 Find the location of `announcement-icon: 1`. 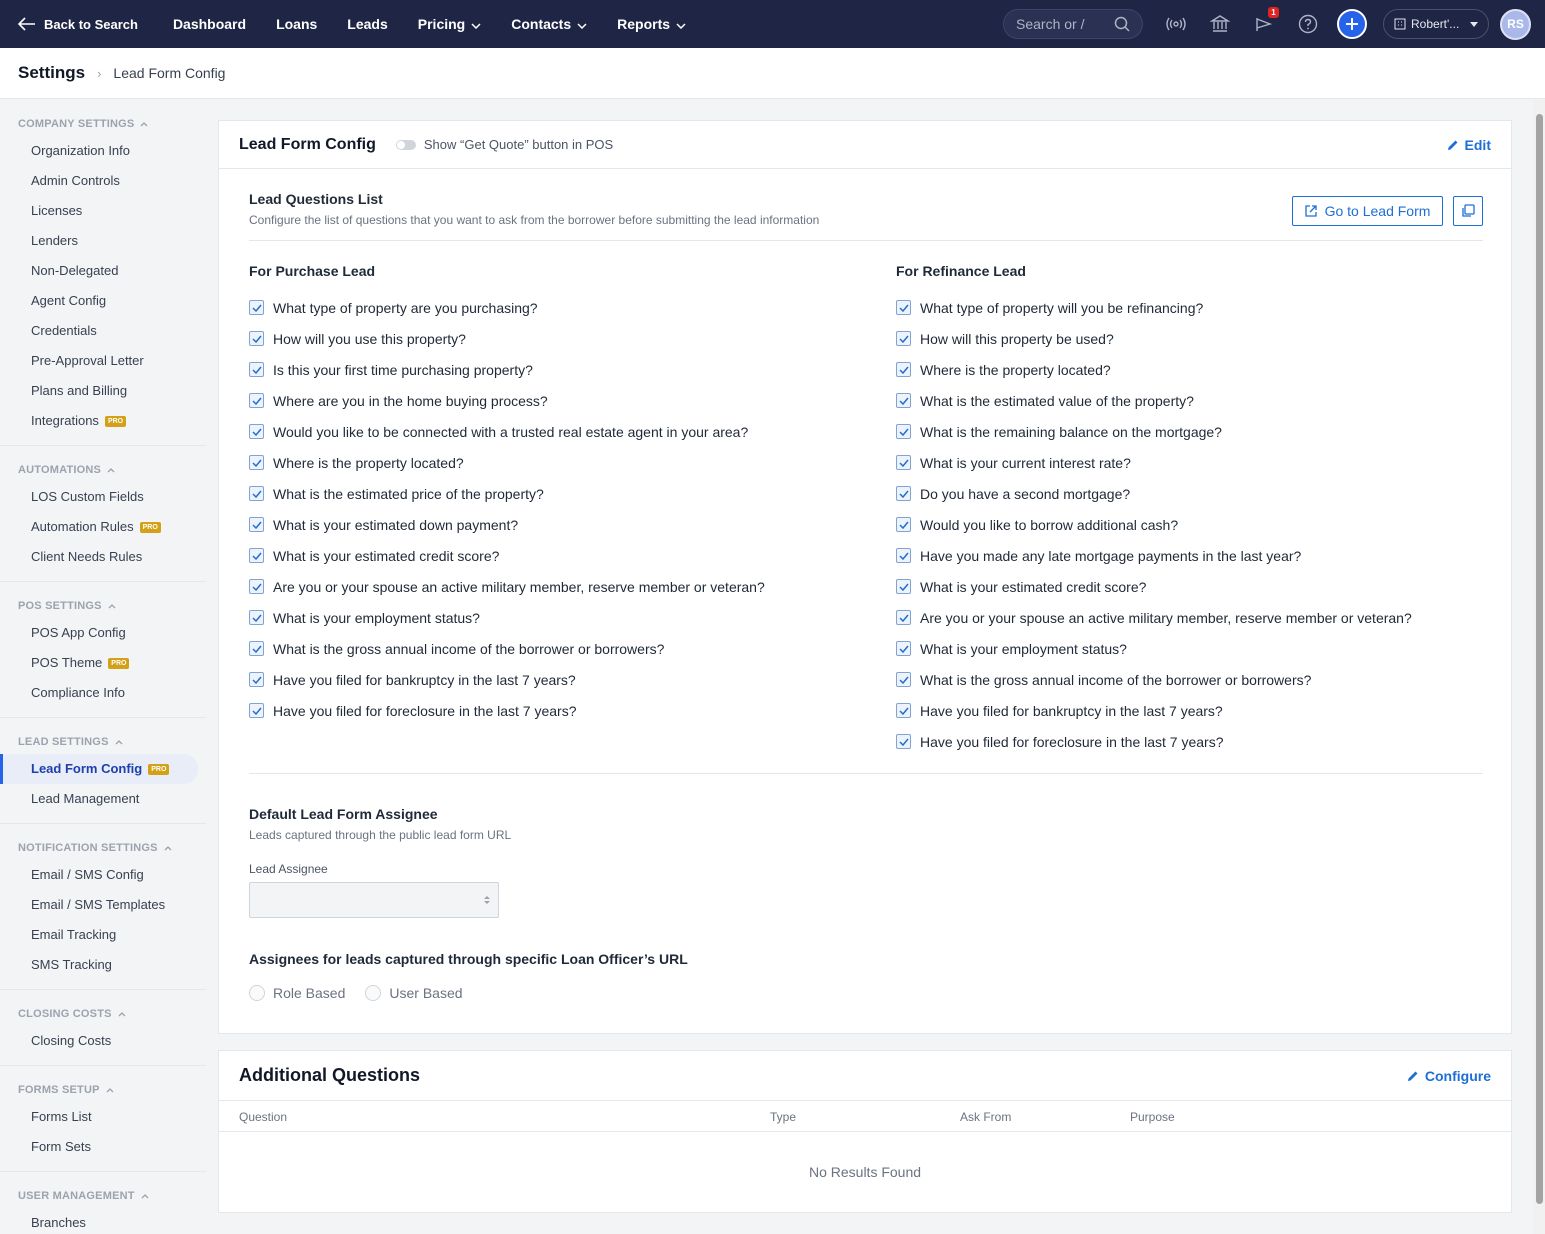

announcement-icon: 1 is located at coordinates (1266, 21).